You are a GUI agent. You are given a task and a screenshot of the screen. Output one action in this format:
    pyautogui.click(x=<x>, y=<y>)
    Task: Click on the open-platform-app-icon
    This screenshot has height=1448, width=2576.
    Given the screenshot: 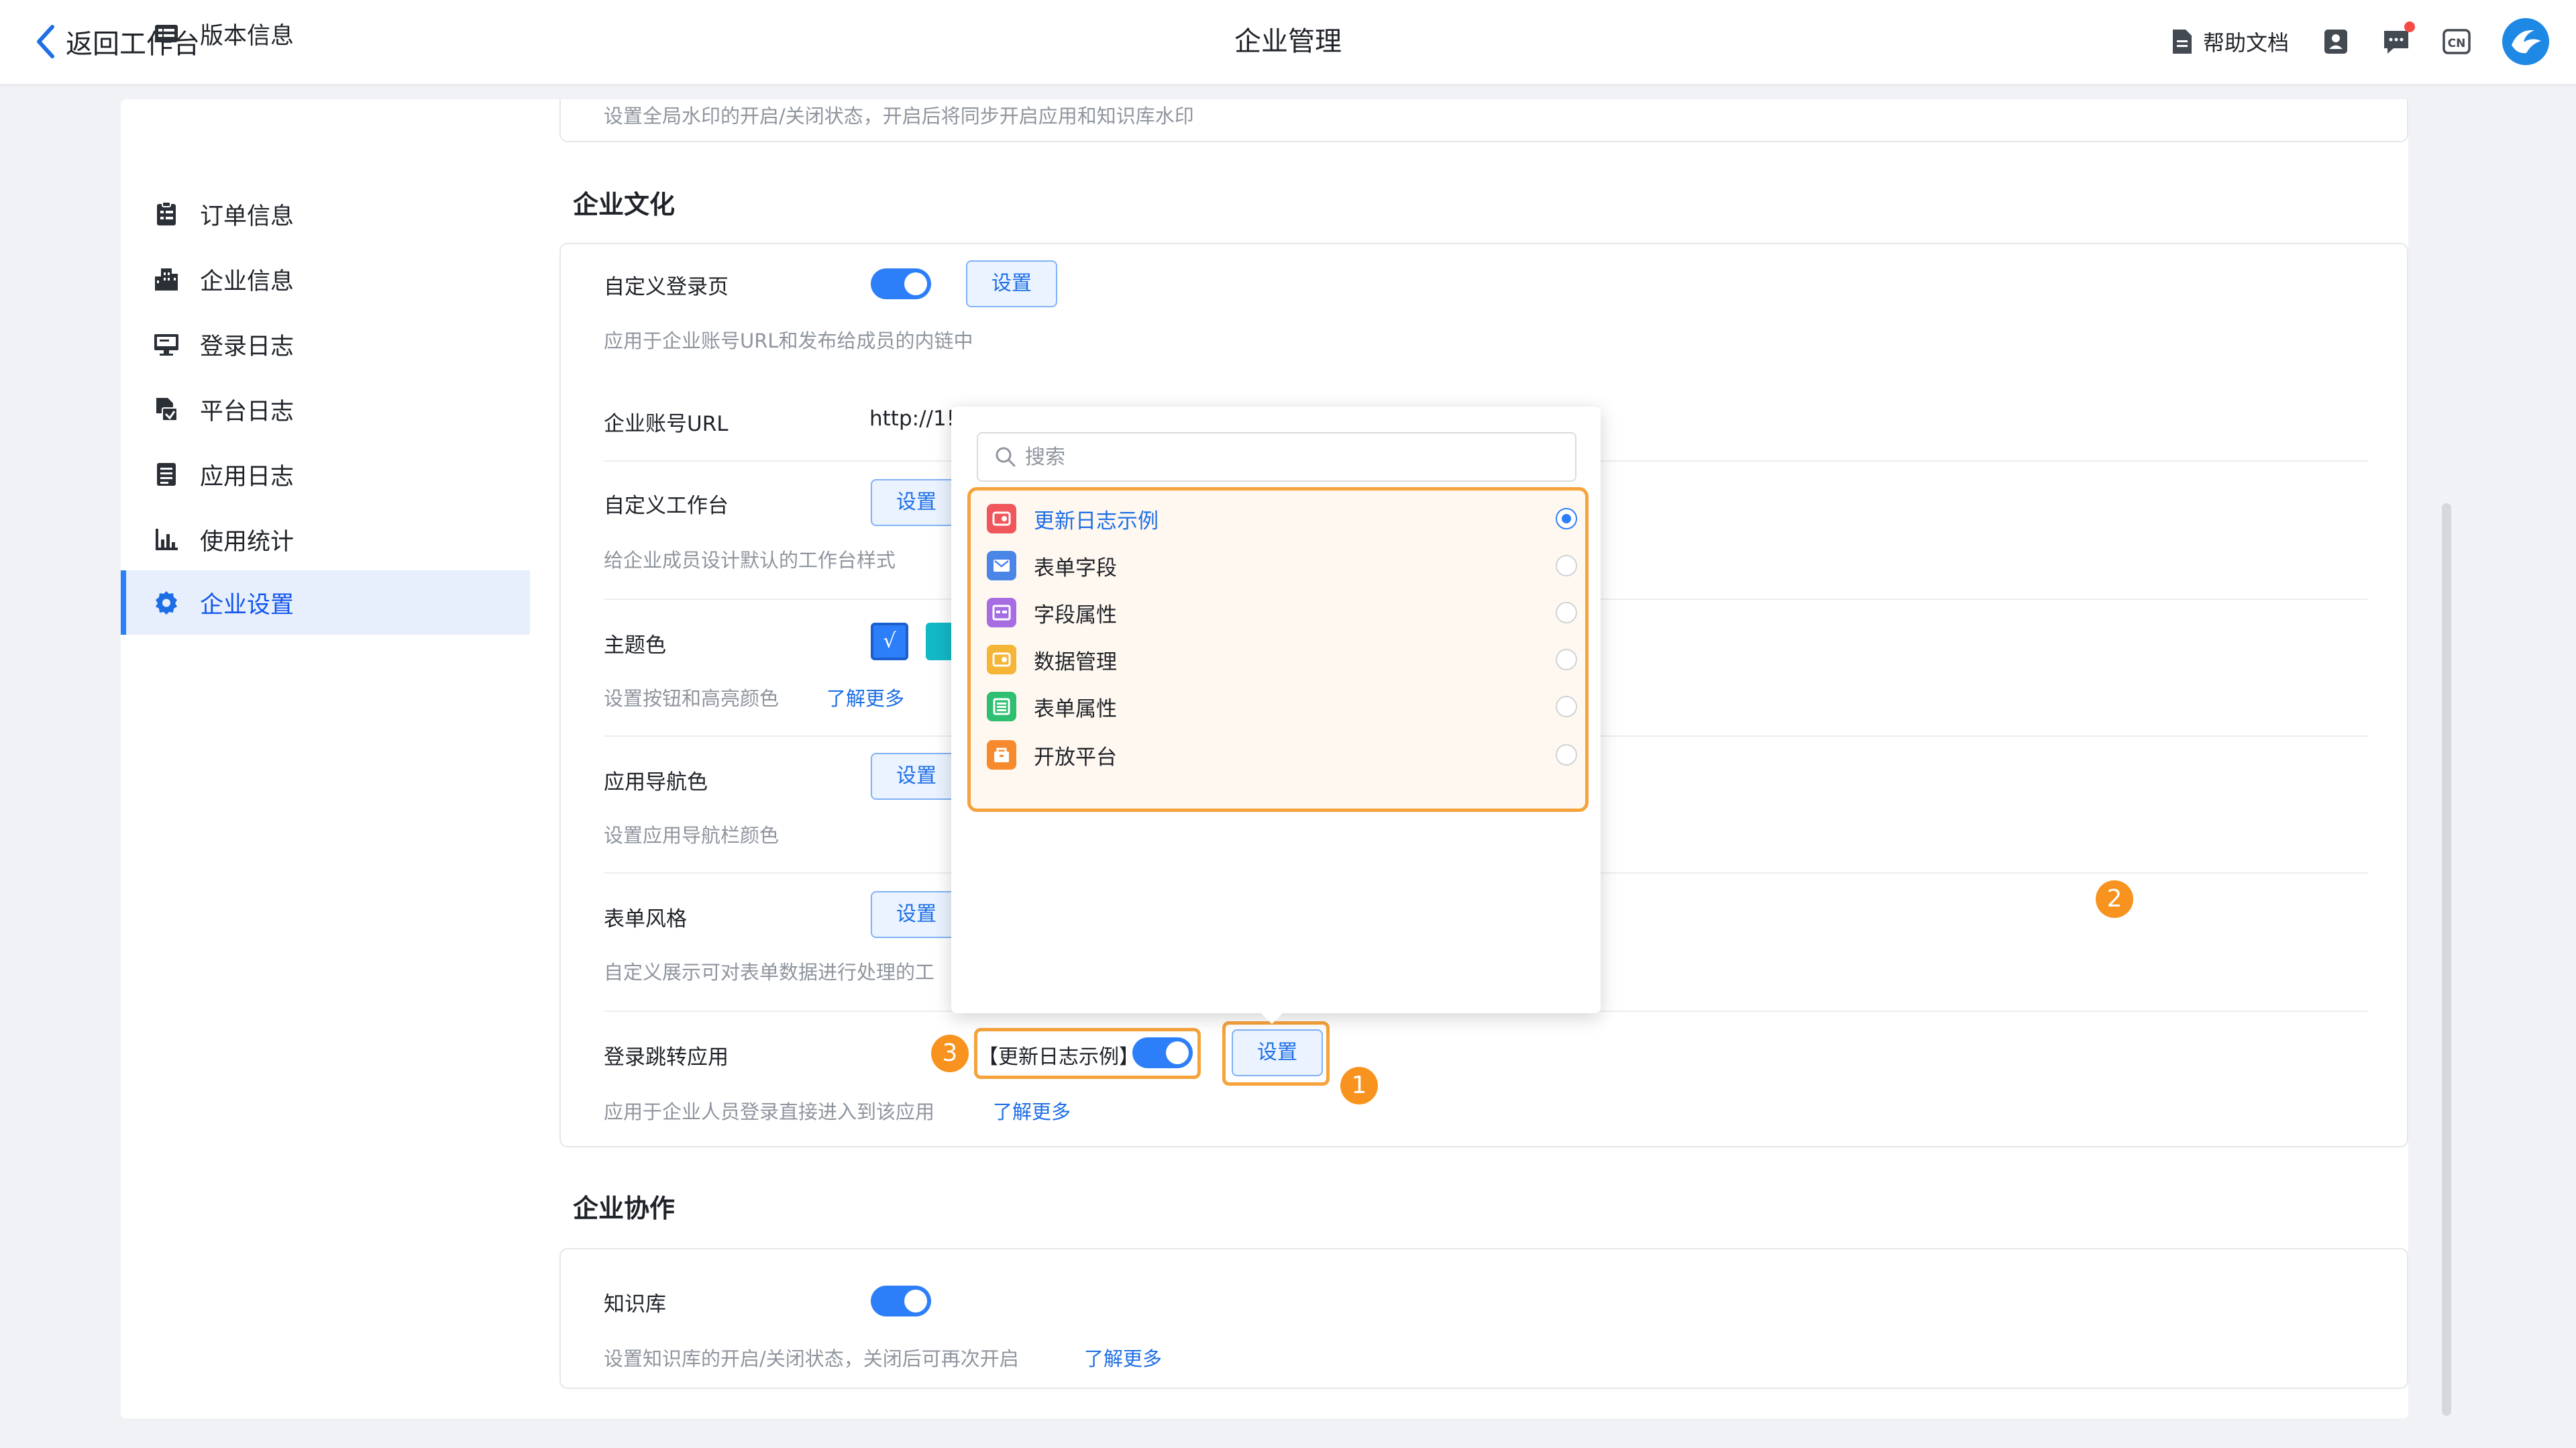 What is the action you would take?
    pyautogui.click(x=1001, y=754)
    